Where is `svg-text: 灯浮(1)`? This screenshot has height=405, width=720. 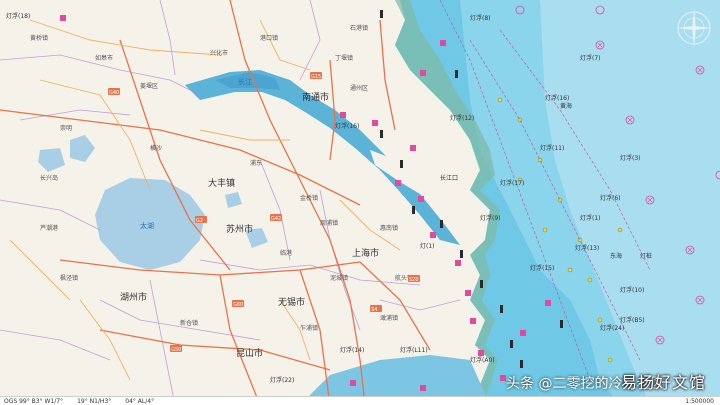
svg-text: 灯浮(1) is located at coordinates (590, 218).